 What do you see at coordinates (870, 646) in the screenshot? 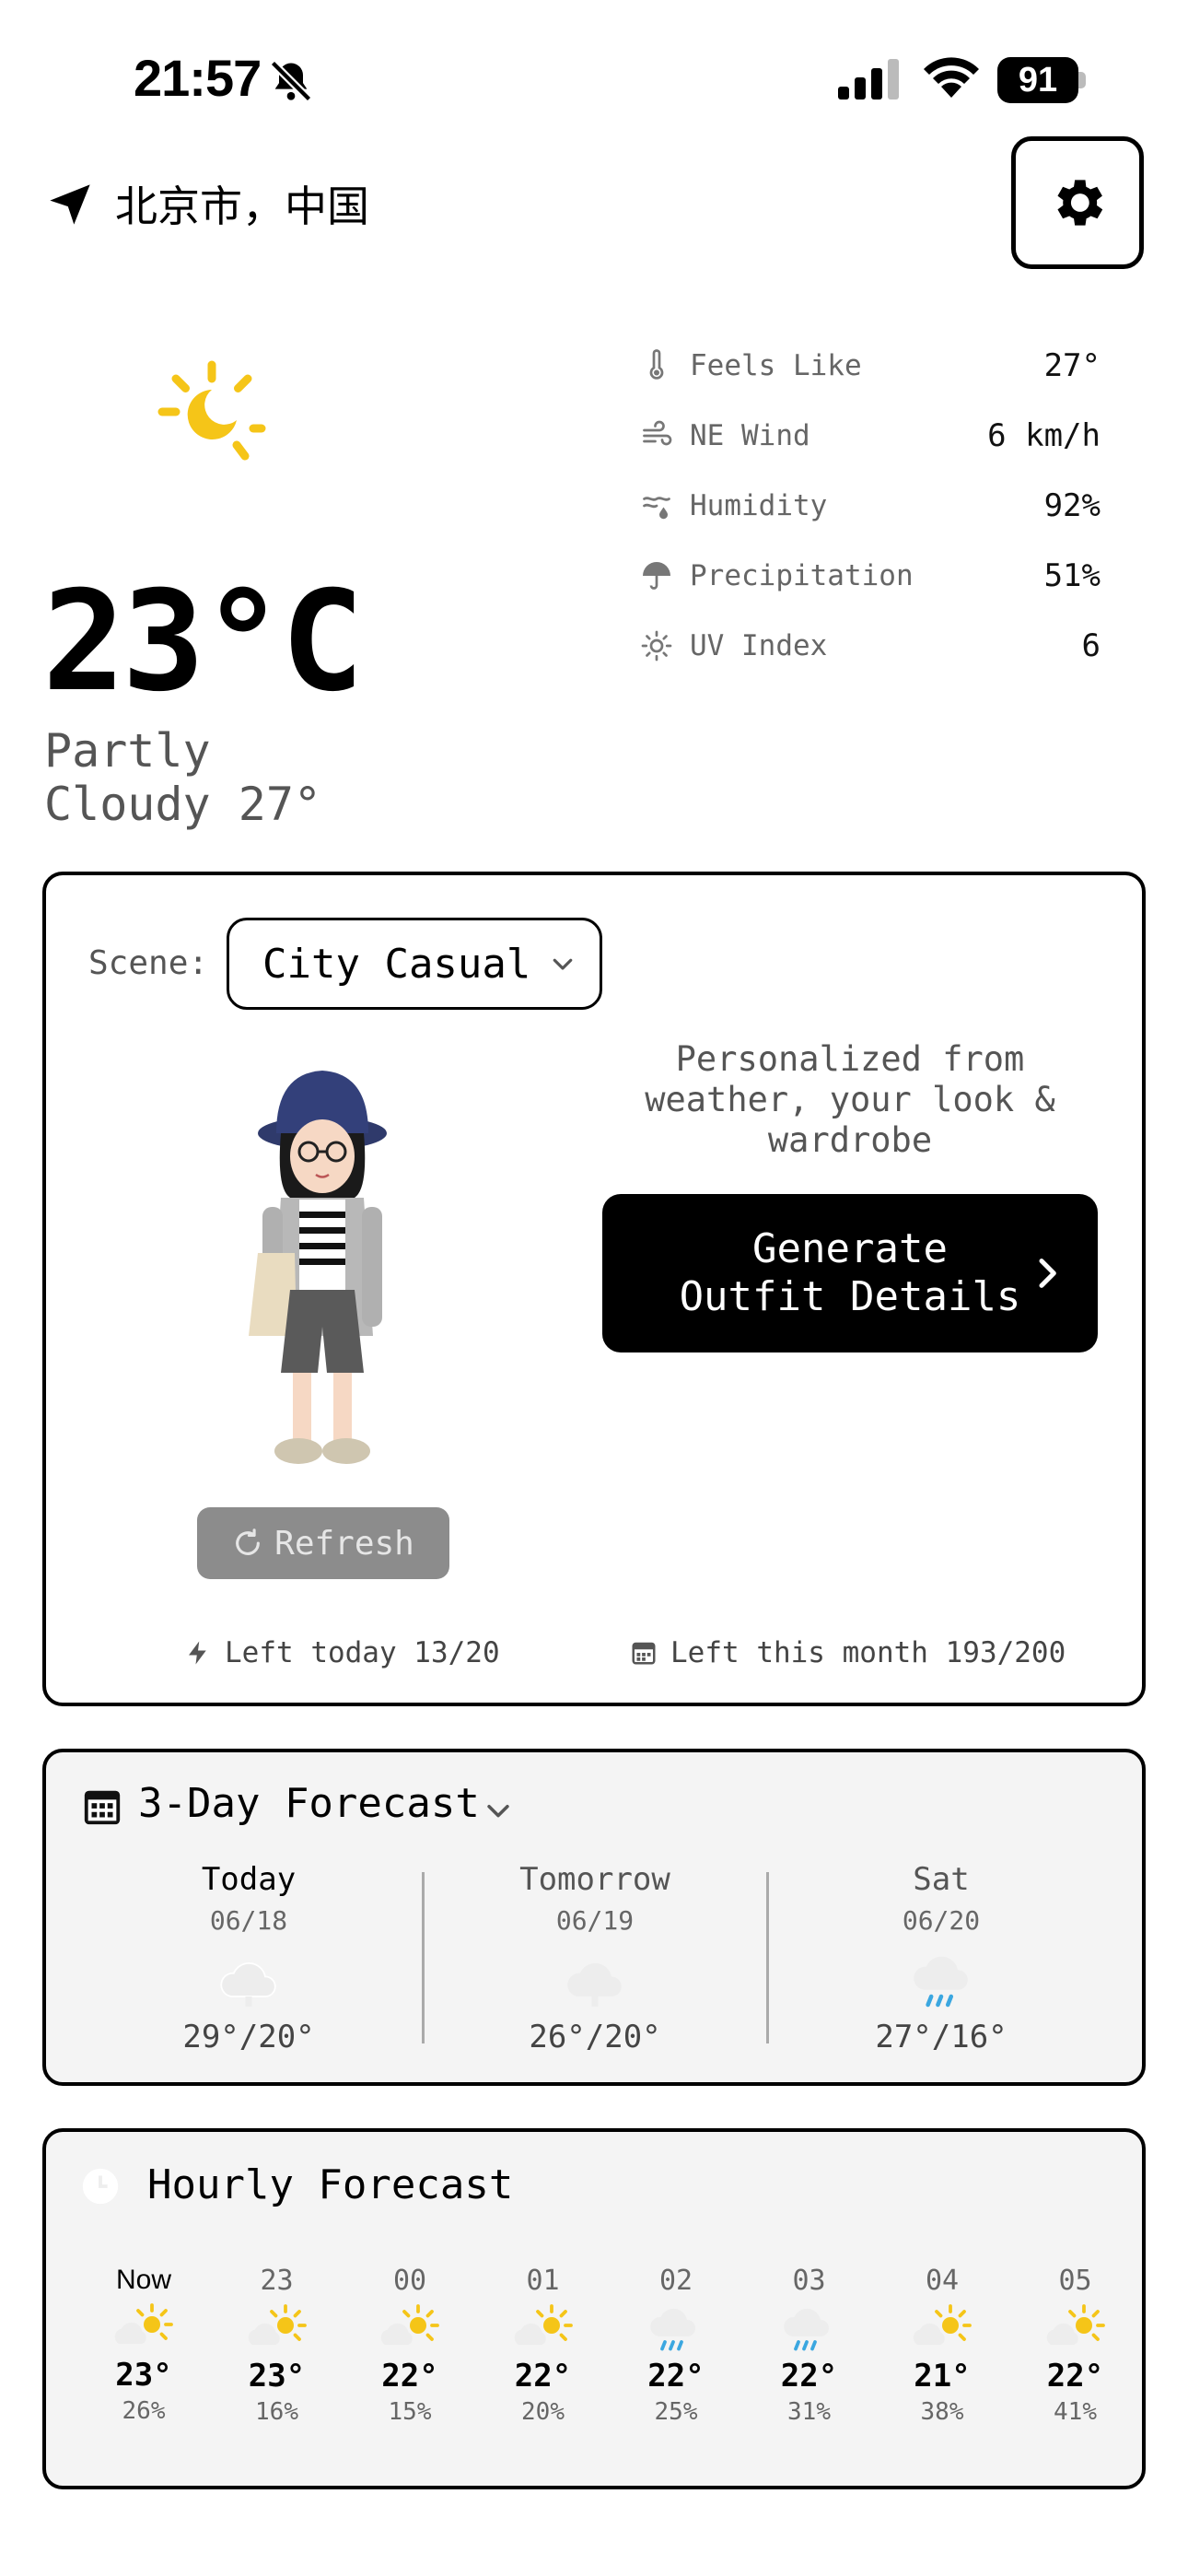
I see `metric-uv-index: UV Index 6` at bounding box center [870, 646].